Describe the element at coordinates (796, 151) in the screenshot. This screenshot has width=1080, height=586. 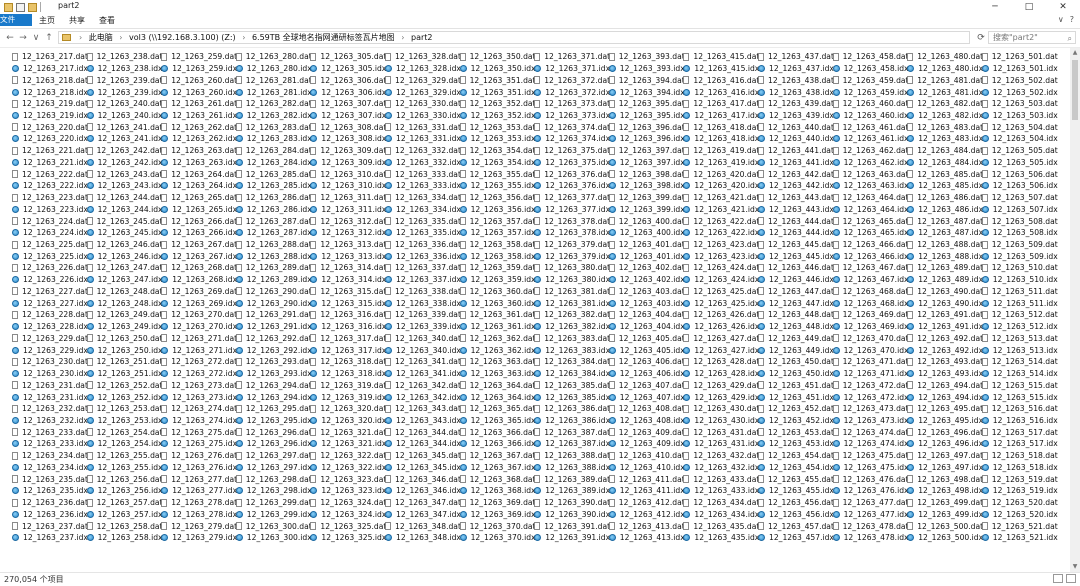
I see `file-item: 12_1263_441.dat` at that location.